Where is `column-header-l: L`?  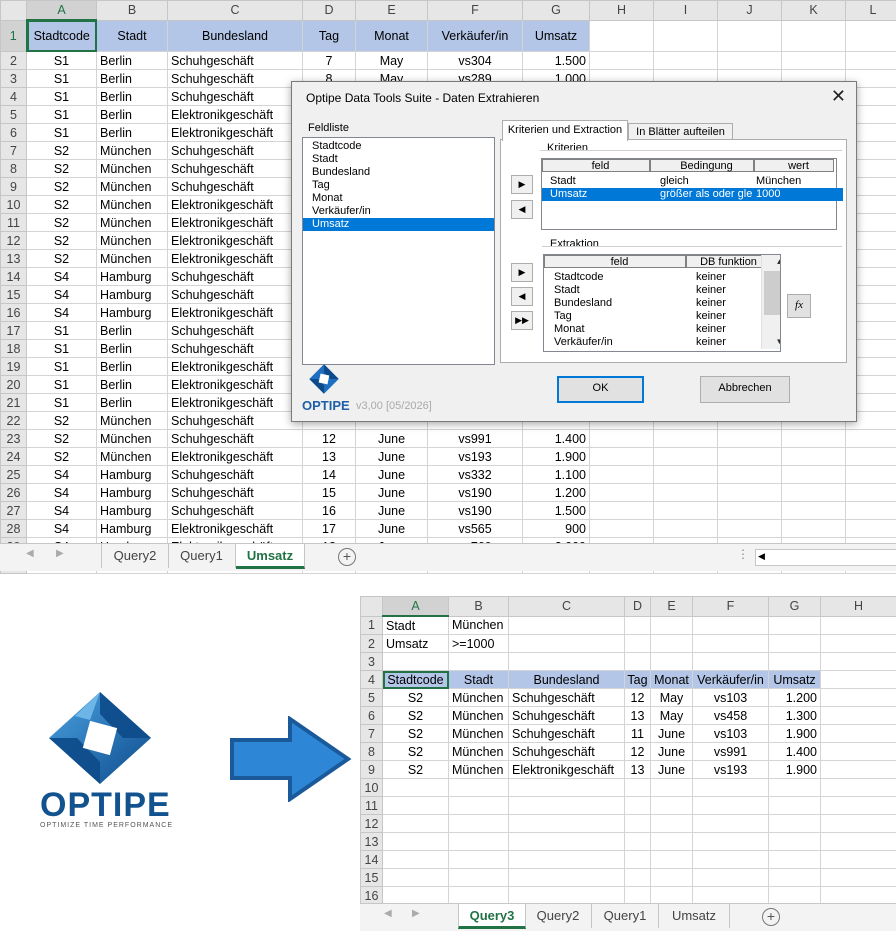
column-header-l: L is located at coordinates (870, 10).